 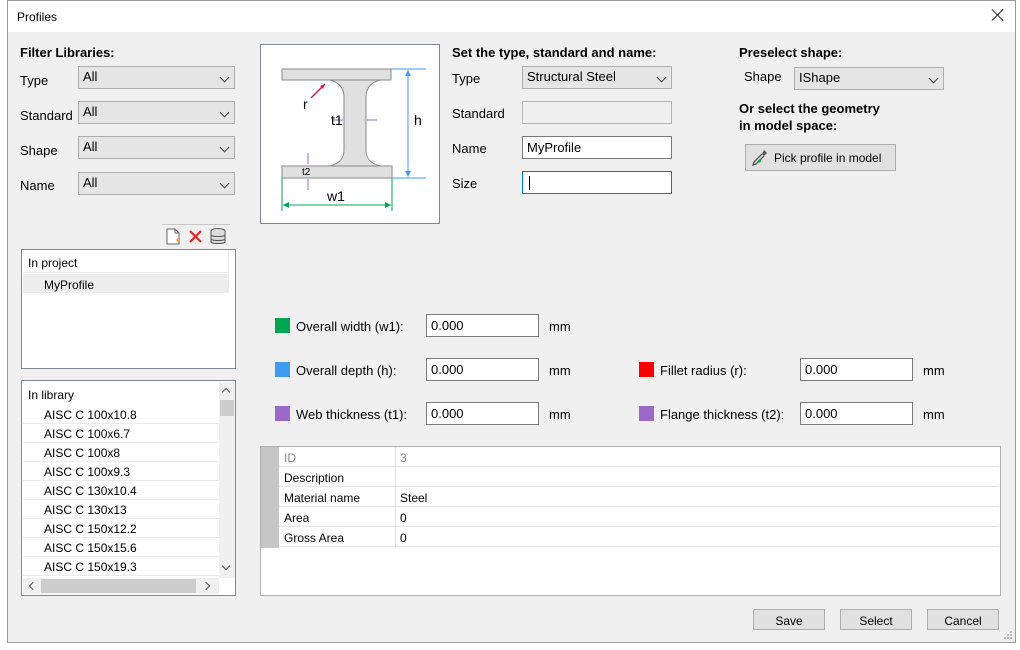 I want to click on resize-grip-icon, so click(x=1008, y=635).